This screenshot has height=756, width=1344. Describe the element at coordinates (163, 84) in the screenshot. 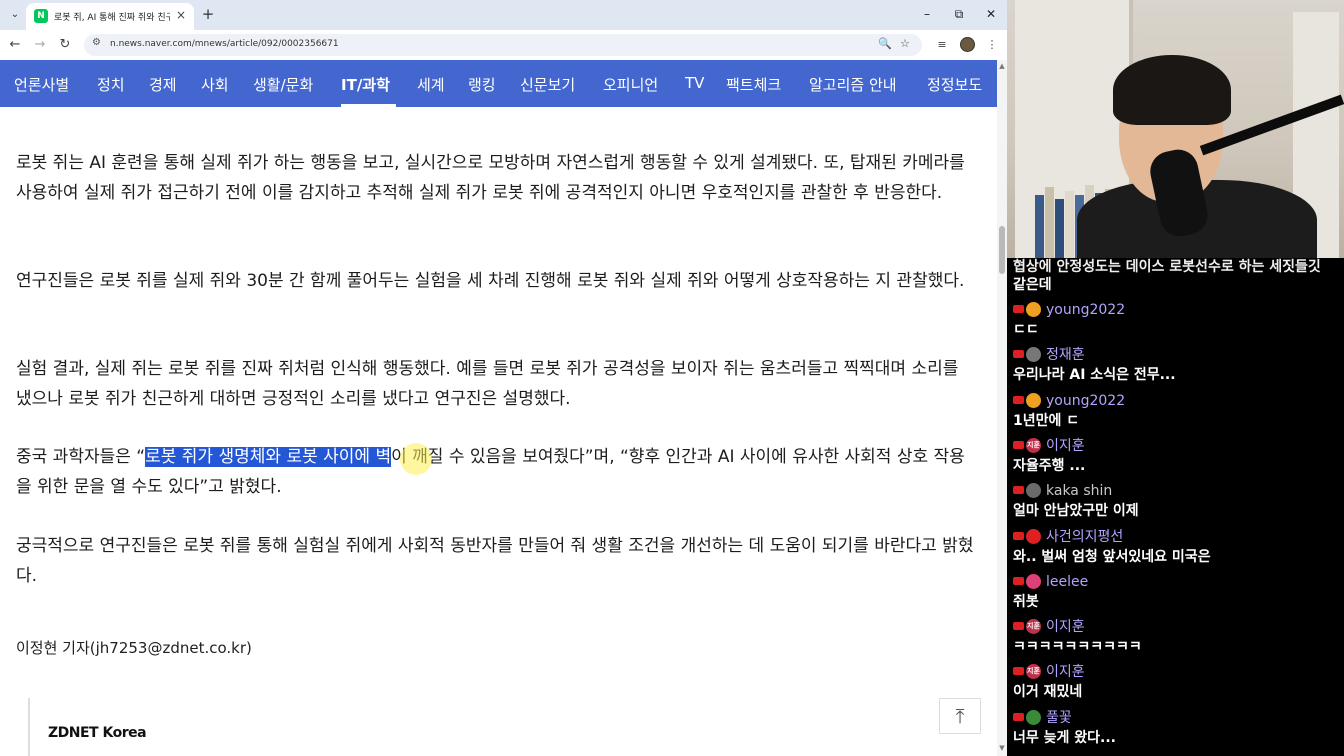

I see `category-item: 경제` at that location.